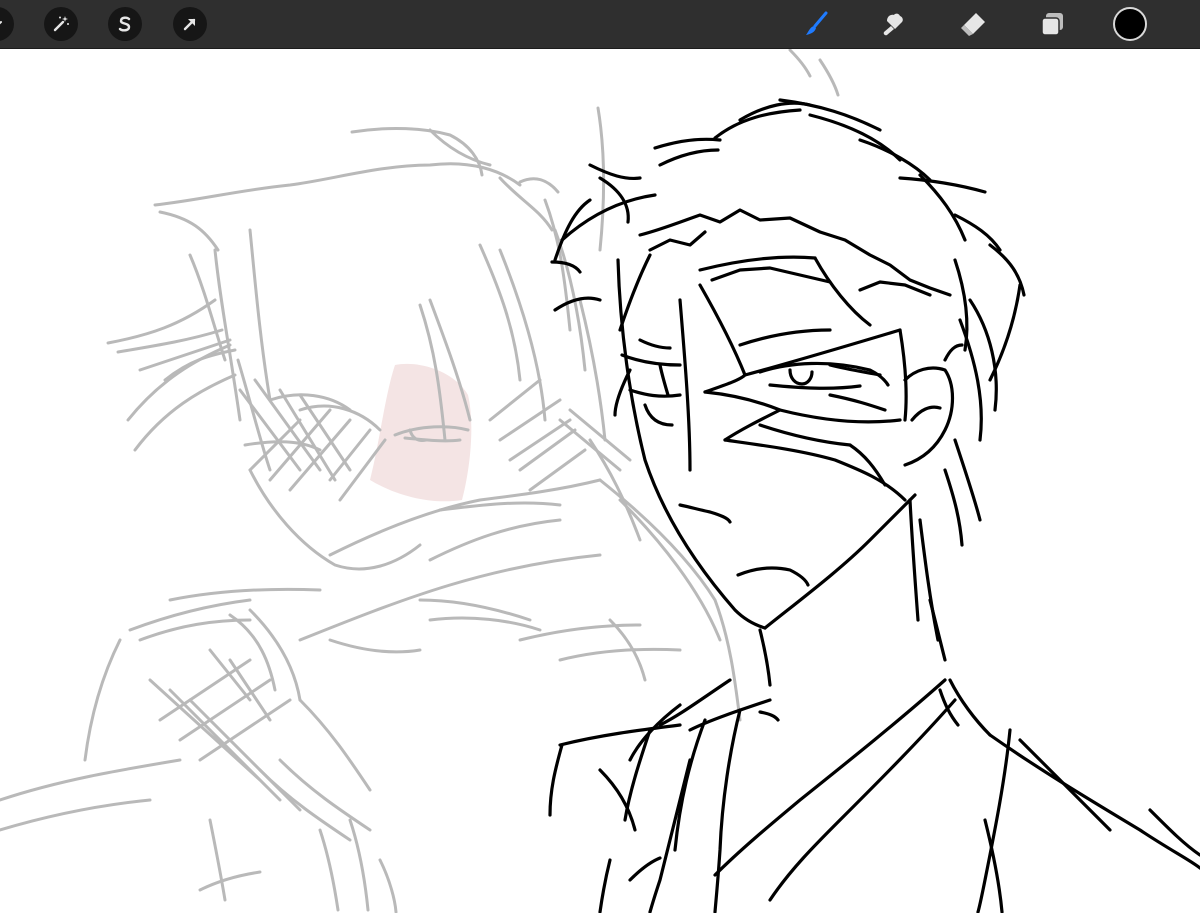 The image size is (1200, 913). I want to click on selection-button, so click(125, 24).